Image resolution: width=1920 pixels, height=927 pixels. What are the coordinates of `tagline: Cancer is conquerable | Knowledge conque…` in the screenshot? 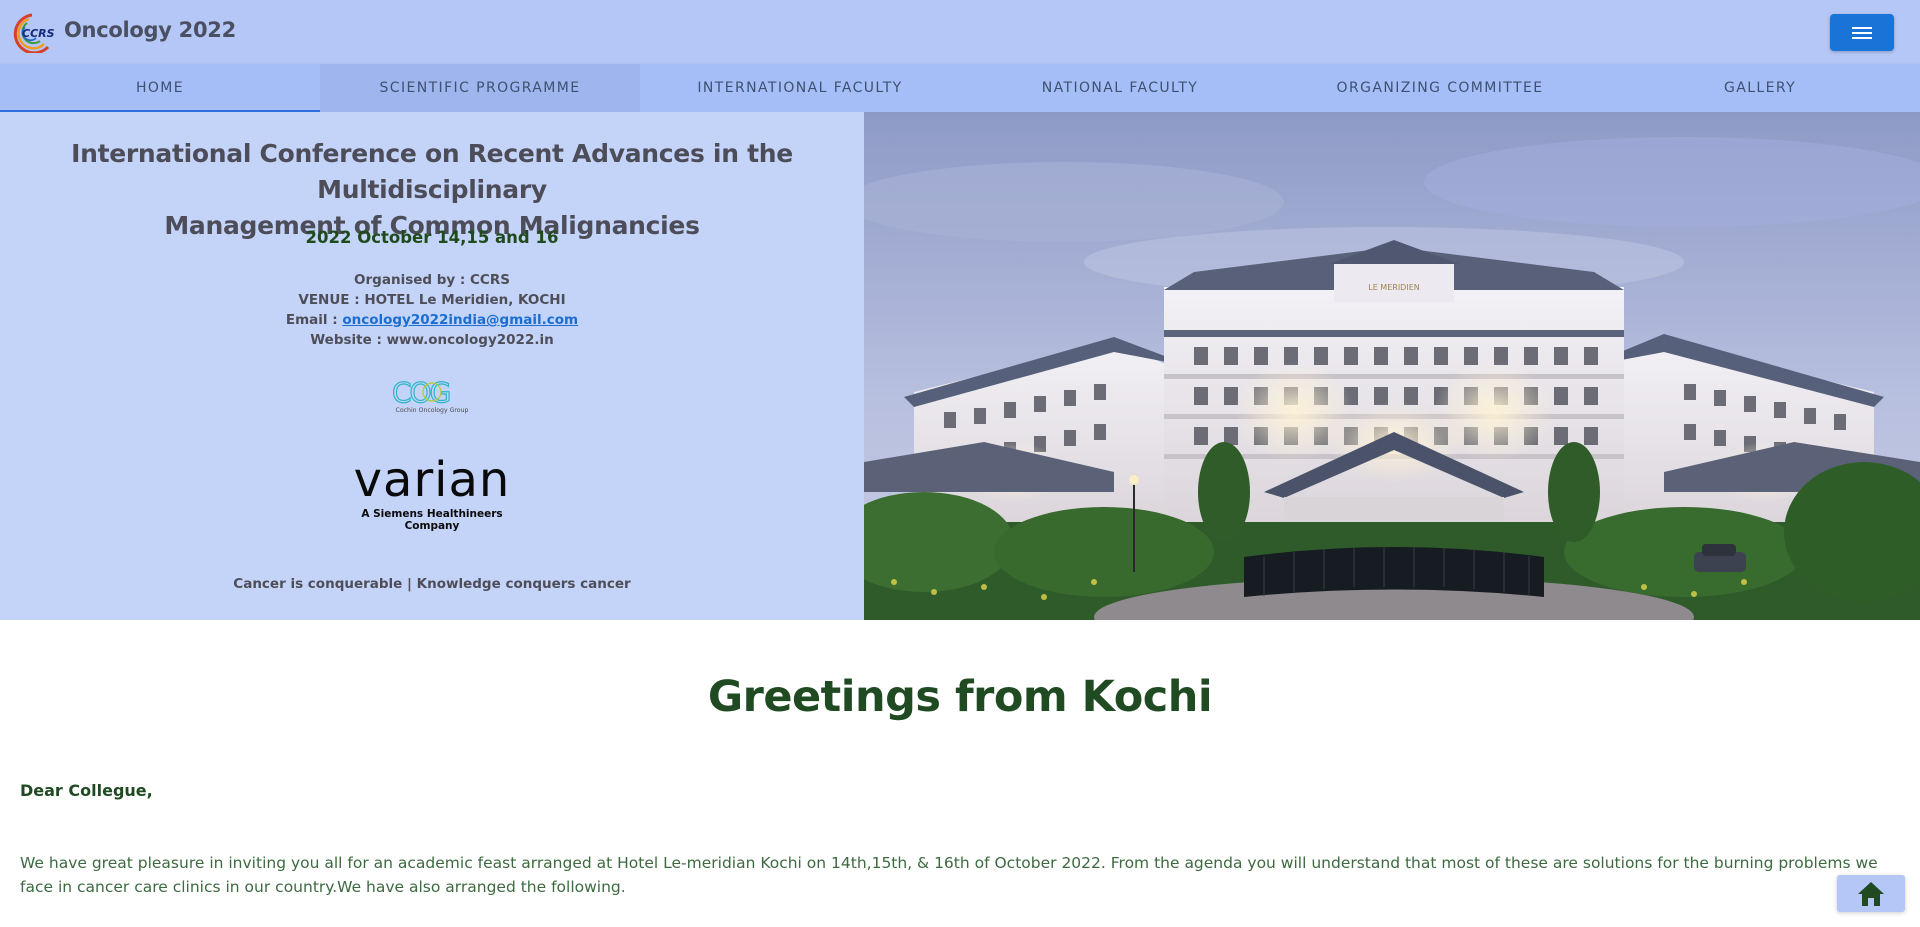 It's located at (432, 584).